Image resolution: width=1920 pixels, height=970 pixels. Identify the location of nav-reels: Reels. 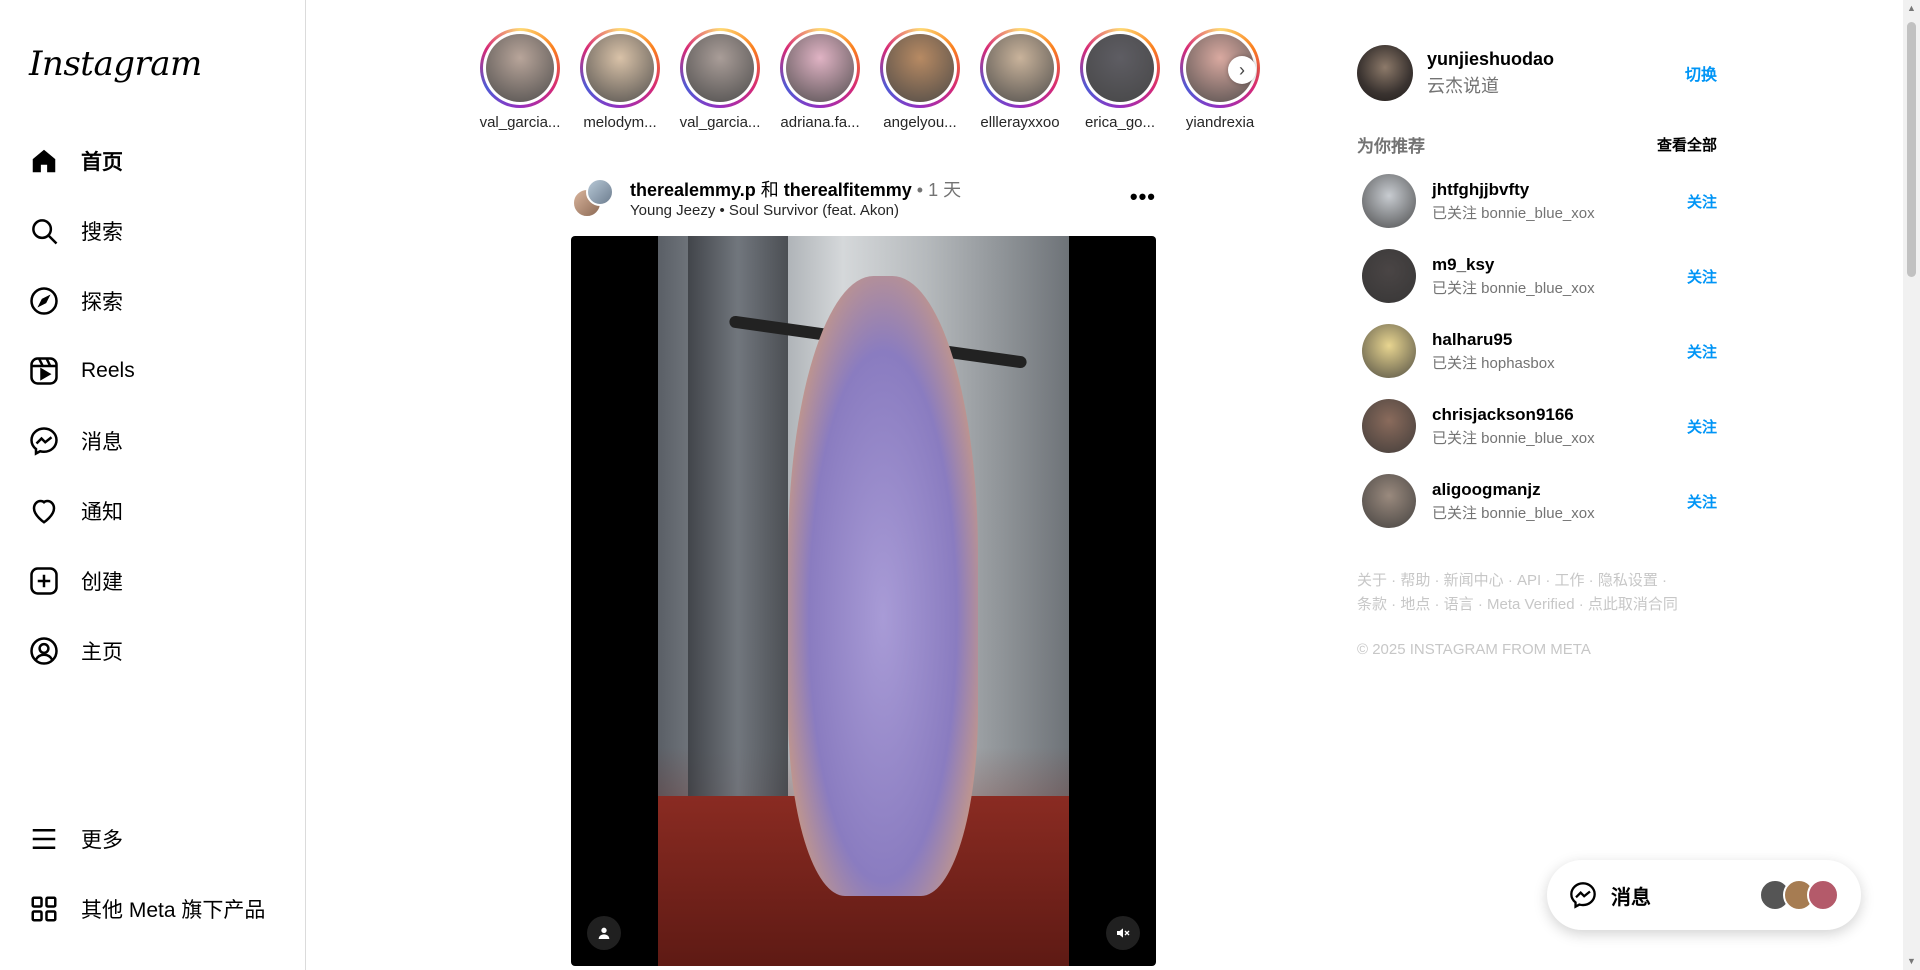
(82, 371).